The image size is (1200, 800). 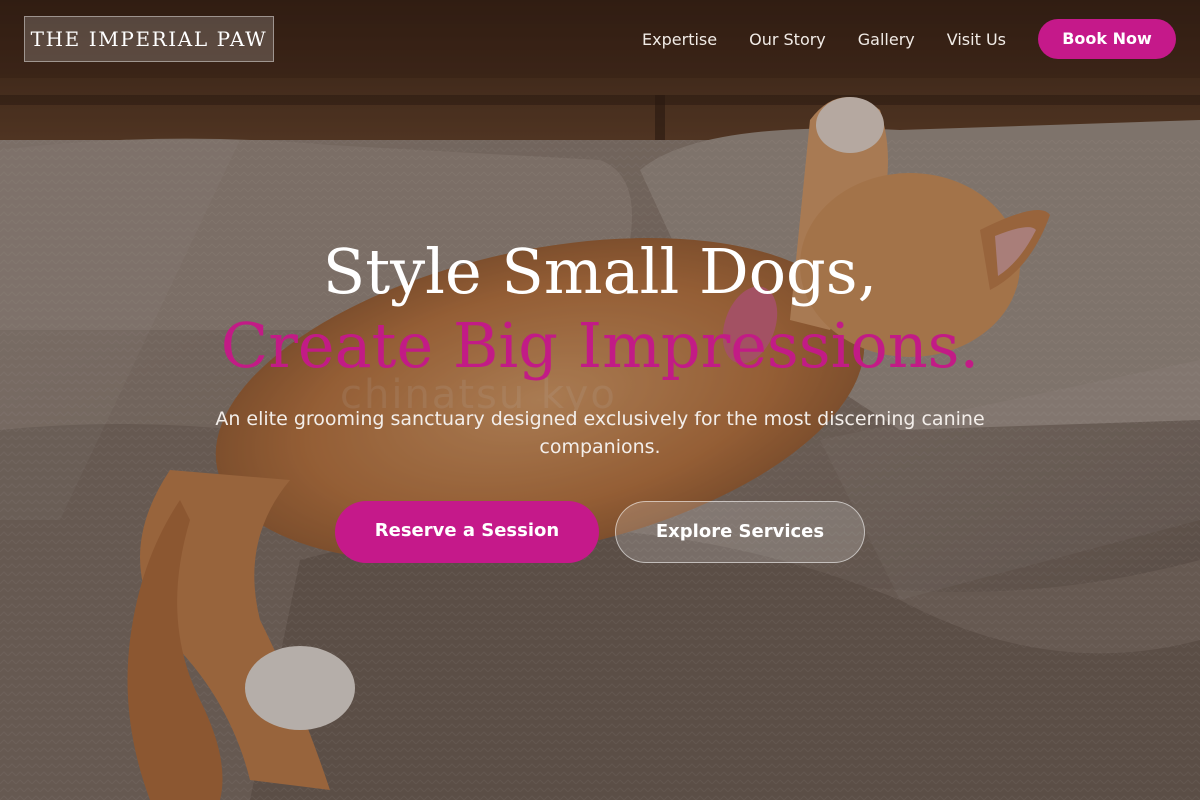 What do you see at coordinates (467, 532) in the screenshot?
I see `reserve-session-button: Reserve a Session` at bounding box center [467, 532].